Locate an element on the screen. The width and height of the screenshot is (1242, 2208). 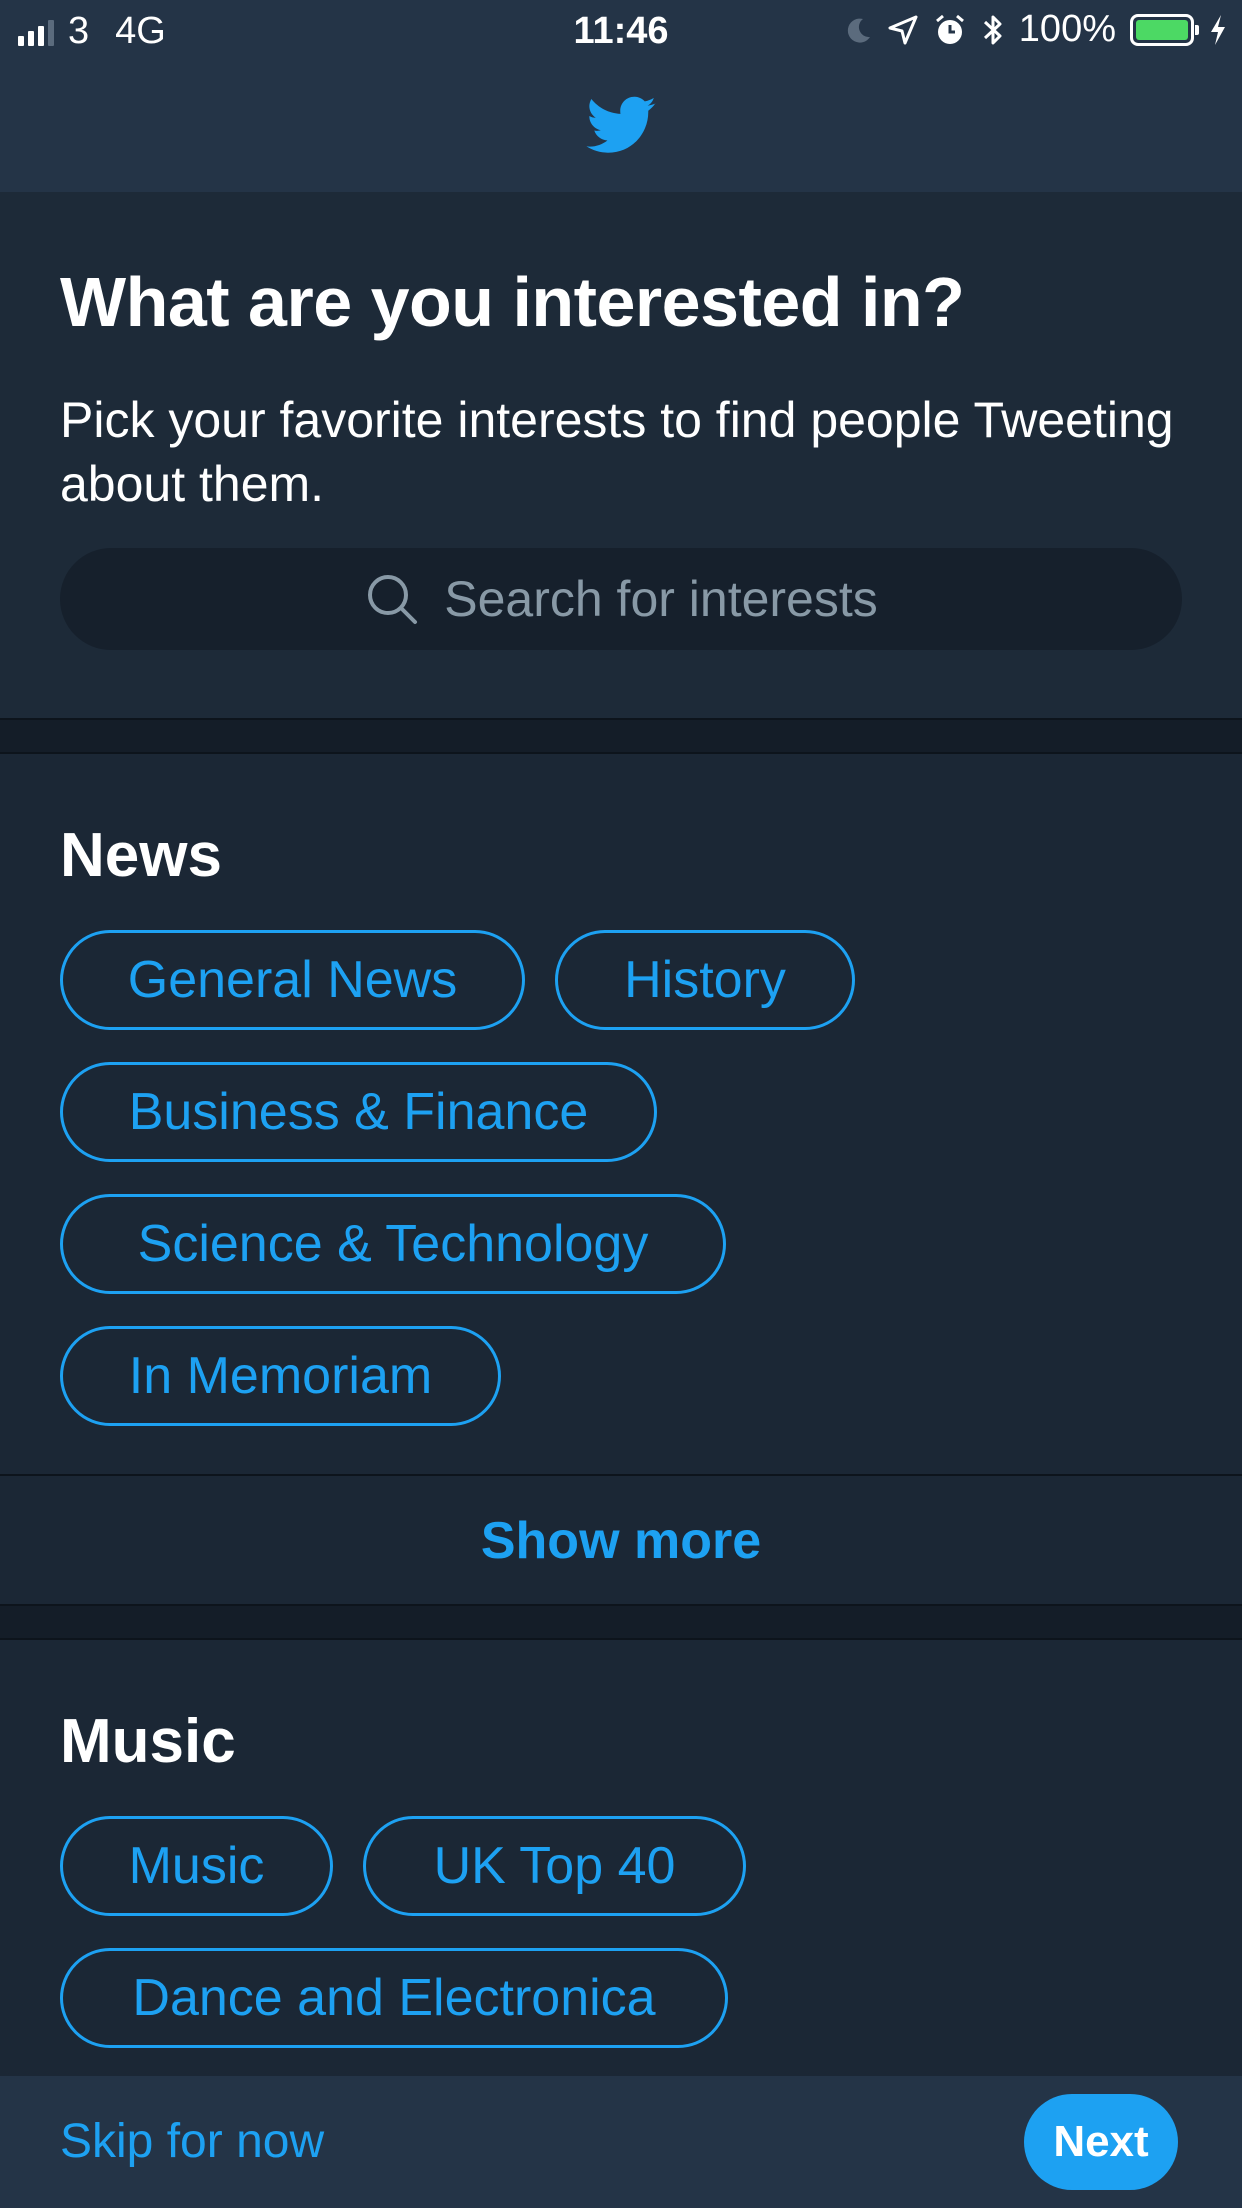
interest-pill: History is located at coordinates (705, 980).